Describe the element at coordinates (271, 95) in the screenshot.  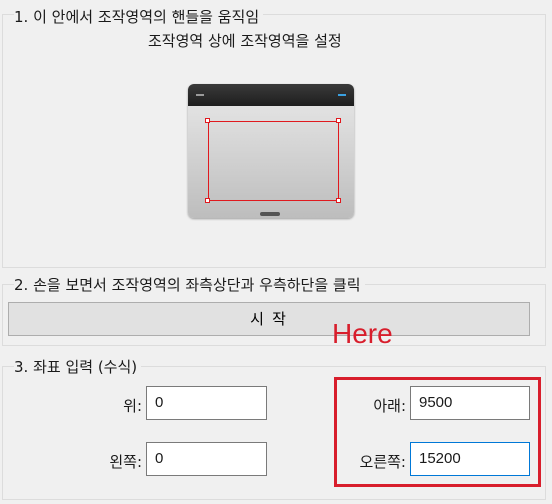
I see `tablet-top-bar` at that location.